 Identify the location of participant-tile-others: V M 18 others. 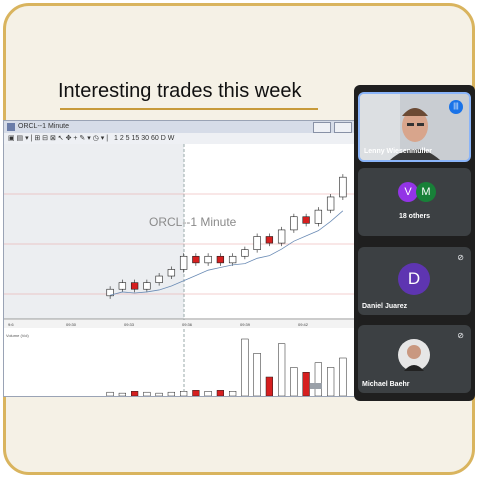
(414, 202).